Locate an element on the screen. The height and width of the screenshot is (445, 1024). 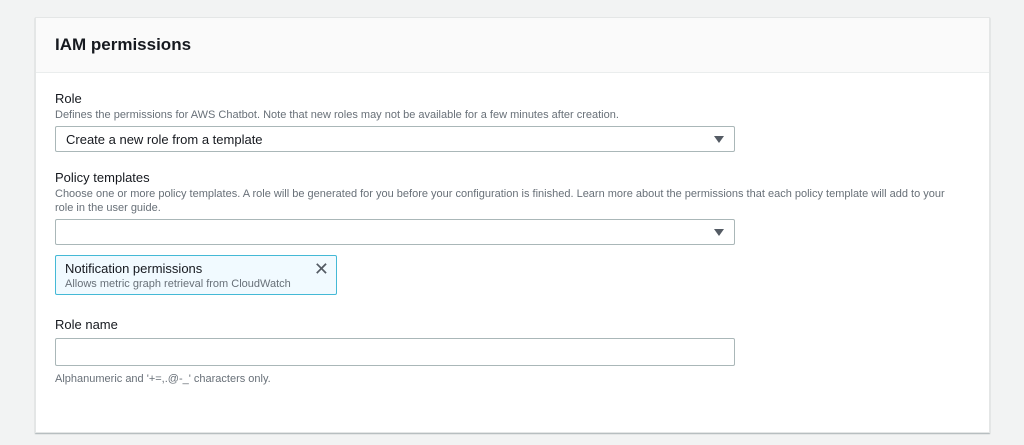
role-name-input is located at coordinates (395, 352).